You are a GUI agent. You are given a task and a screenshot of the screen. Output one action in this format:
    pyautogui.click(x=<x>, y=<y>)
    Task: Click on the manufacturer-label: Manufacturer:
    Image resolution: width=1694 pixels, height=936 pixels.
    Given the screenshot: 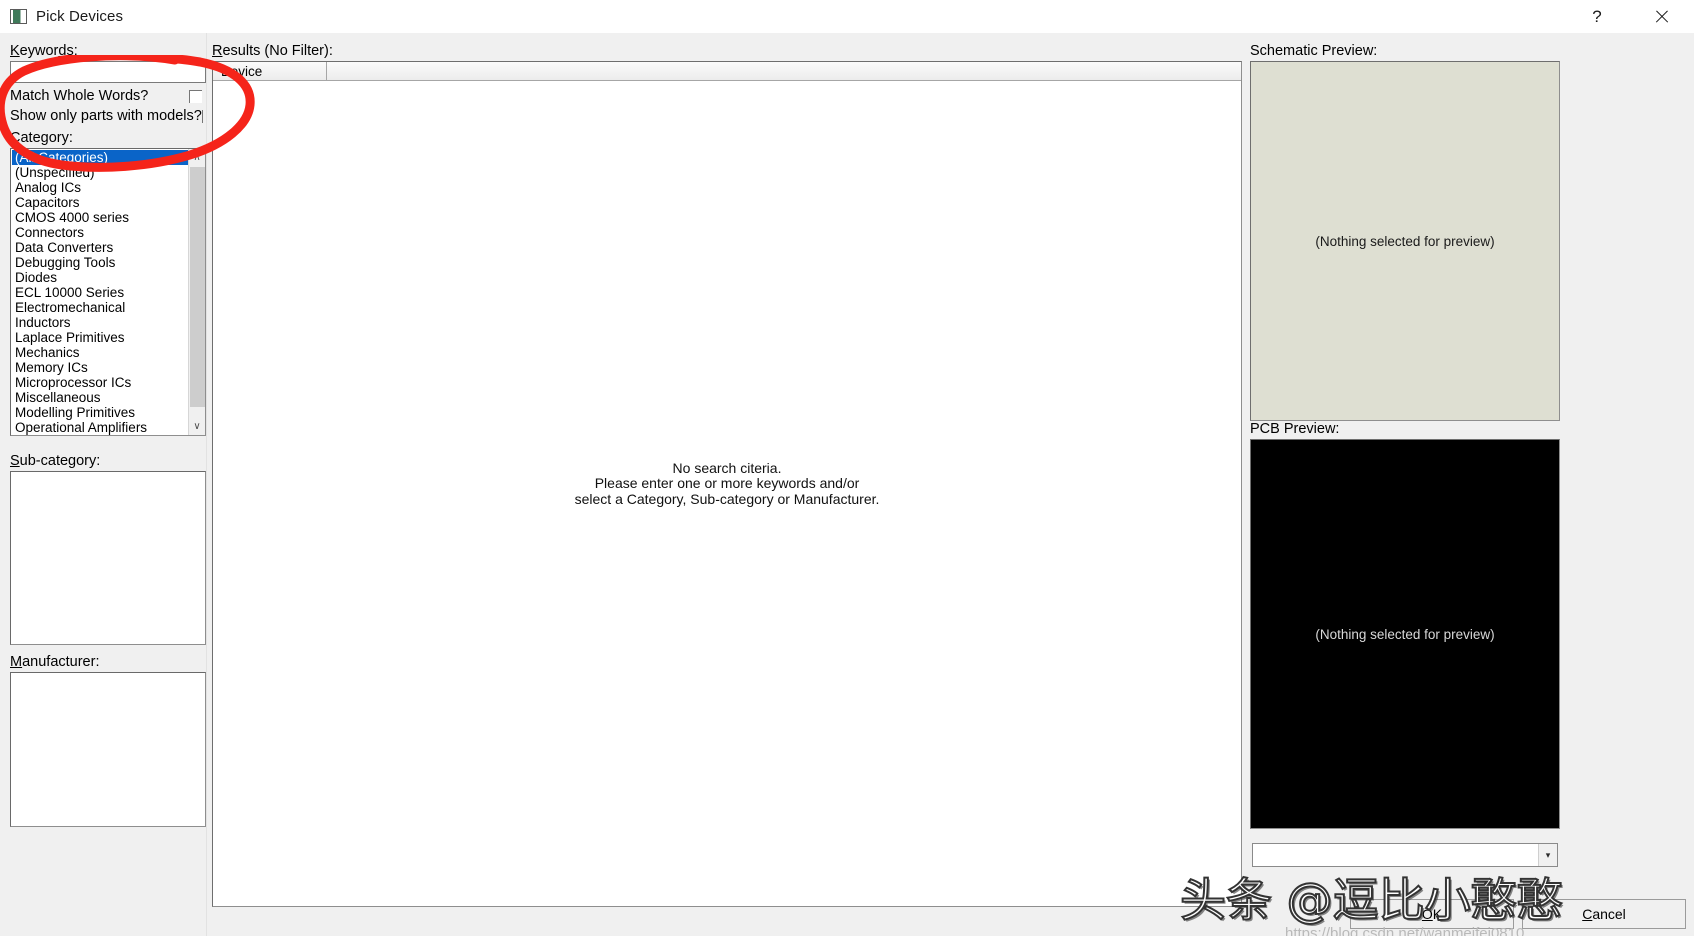 What is the action you would take?
    pyautogui.click(x=55, y=662)
    